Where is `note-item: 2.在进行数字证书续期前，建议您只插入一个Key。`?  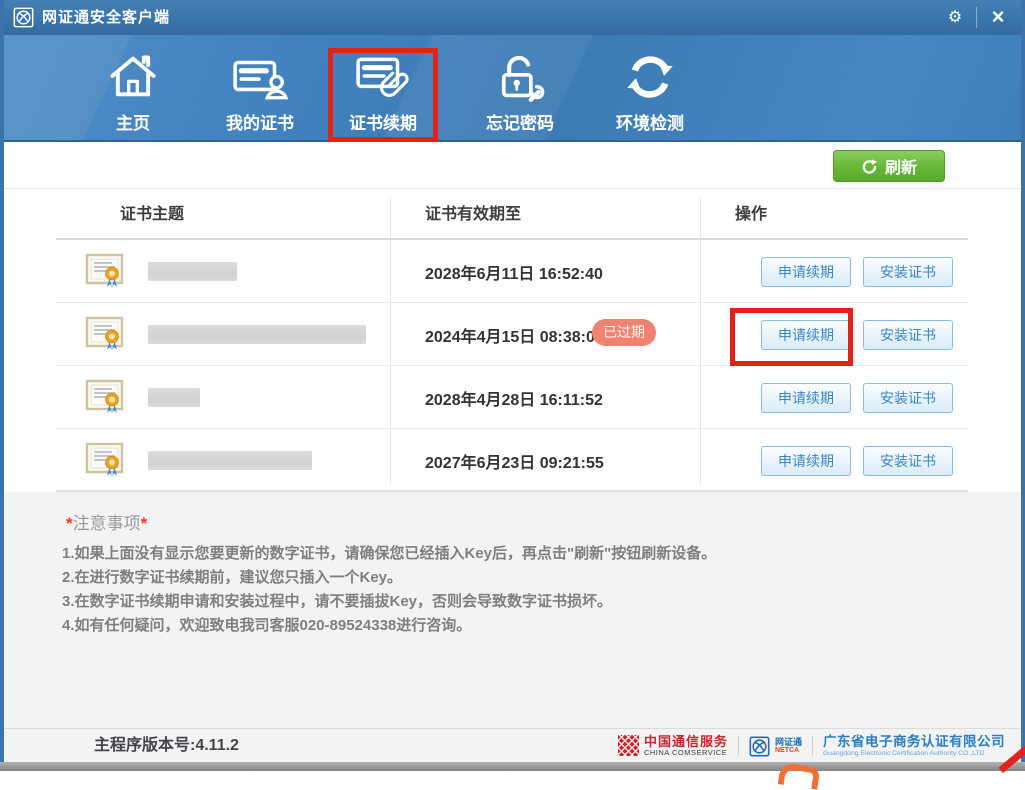
note-item: 2.在进行数字证书续期前，建议您只插入一个Key。 is located at coordinates (232, 577).